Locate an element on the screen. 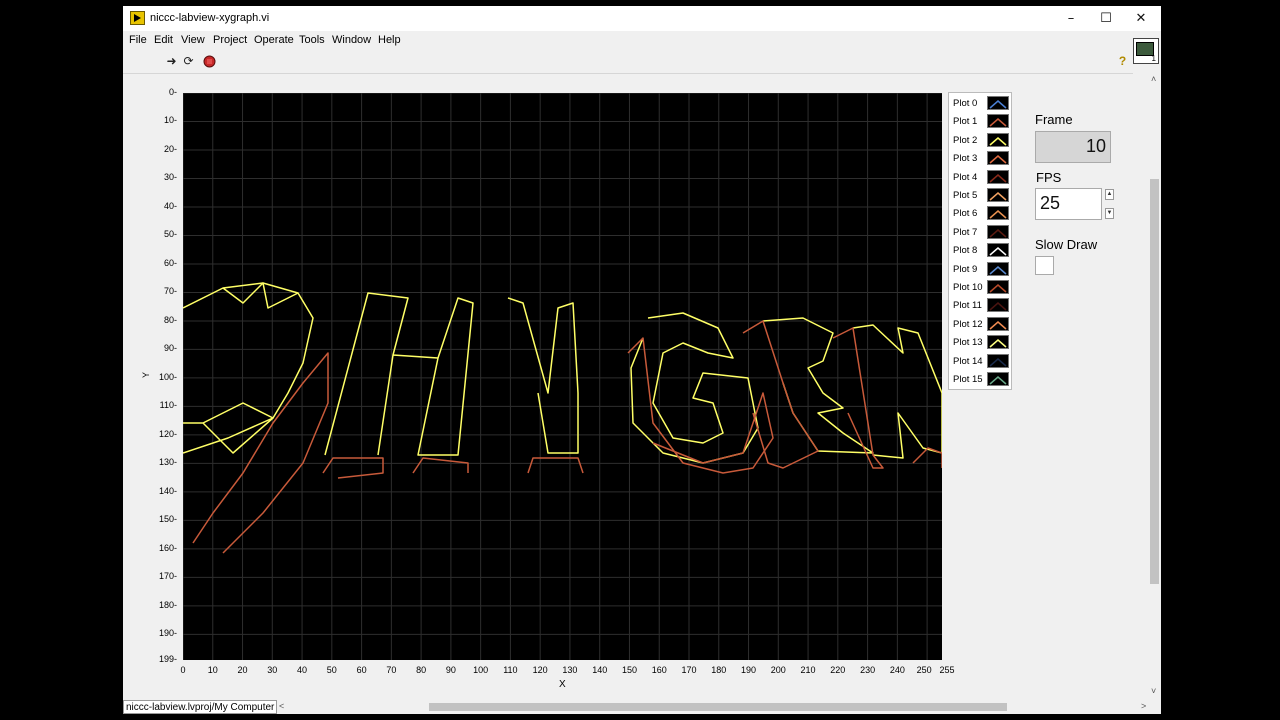 The height and width of the screenshot is (720, 1280). x-tick-label: 90 is located at coordinates (450, 670).